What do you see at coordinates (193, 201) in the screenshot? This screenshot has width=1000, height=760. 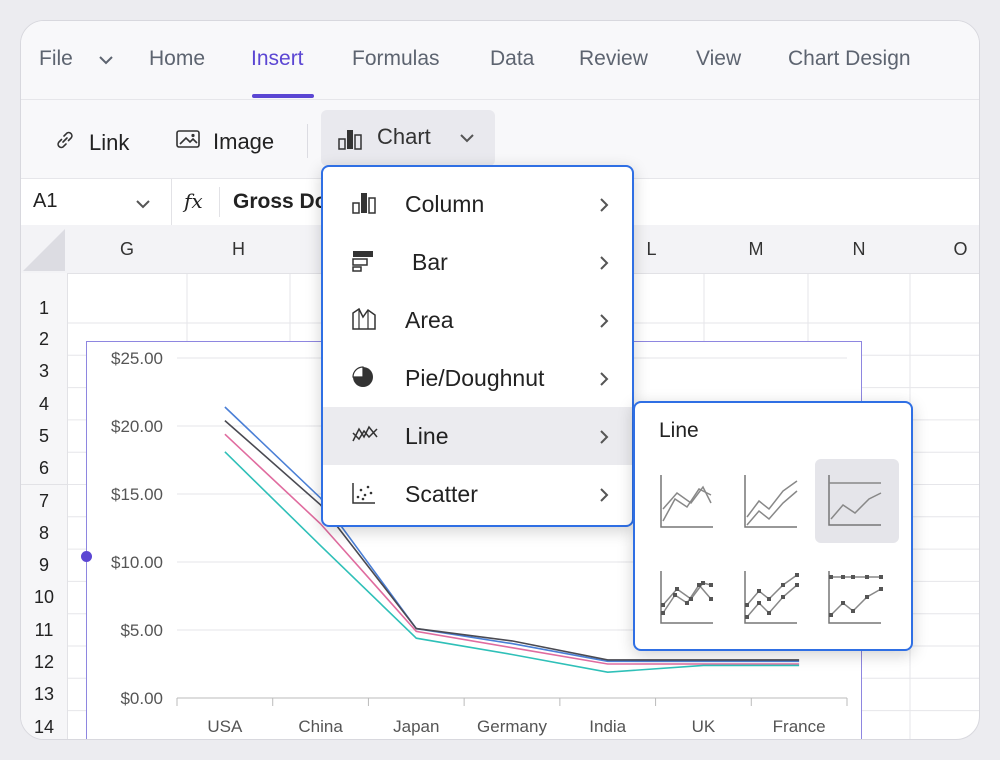 I see `function-icon: fx` at bounding box center [193, 201].